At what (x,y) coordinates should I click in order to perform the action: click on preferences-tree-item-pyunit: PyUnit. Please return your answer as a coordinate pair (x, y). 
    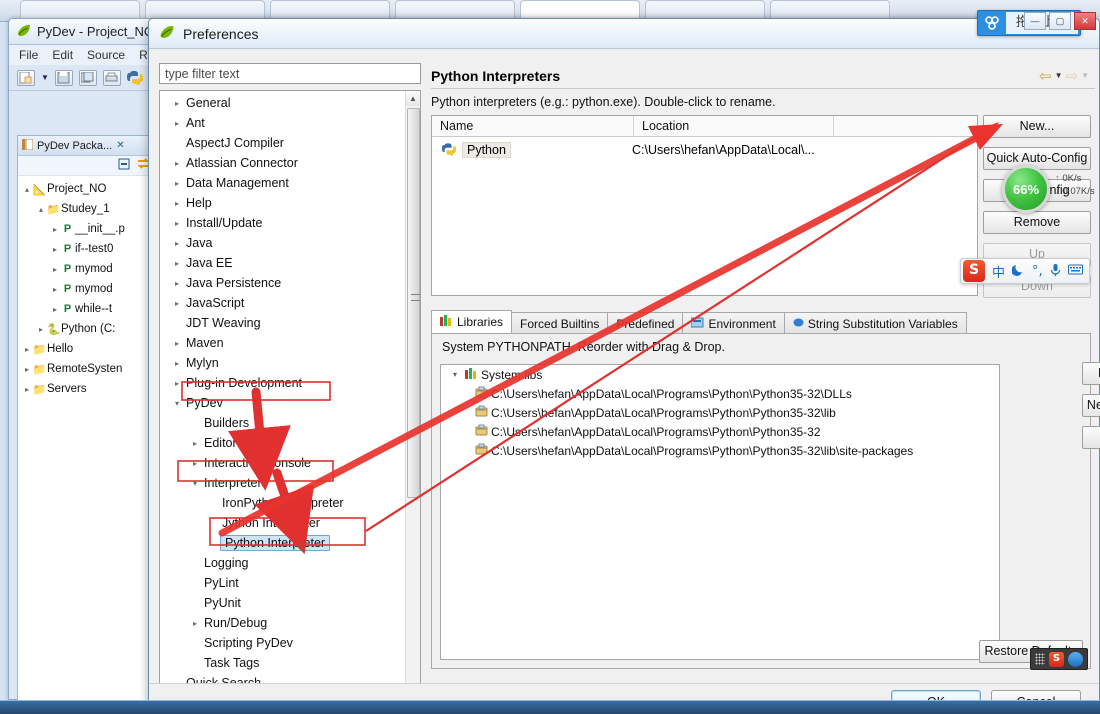
    Looking at the image, I should click on (282, 603).